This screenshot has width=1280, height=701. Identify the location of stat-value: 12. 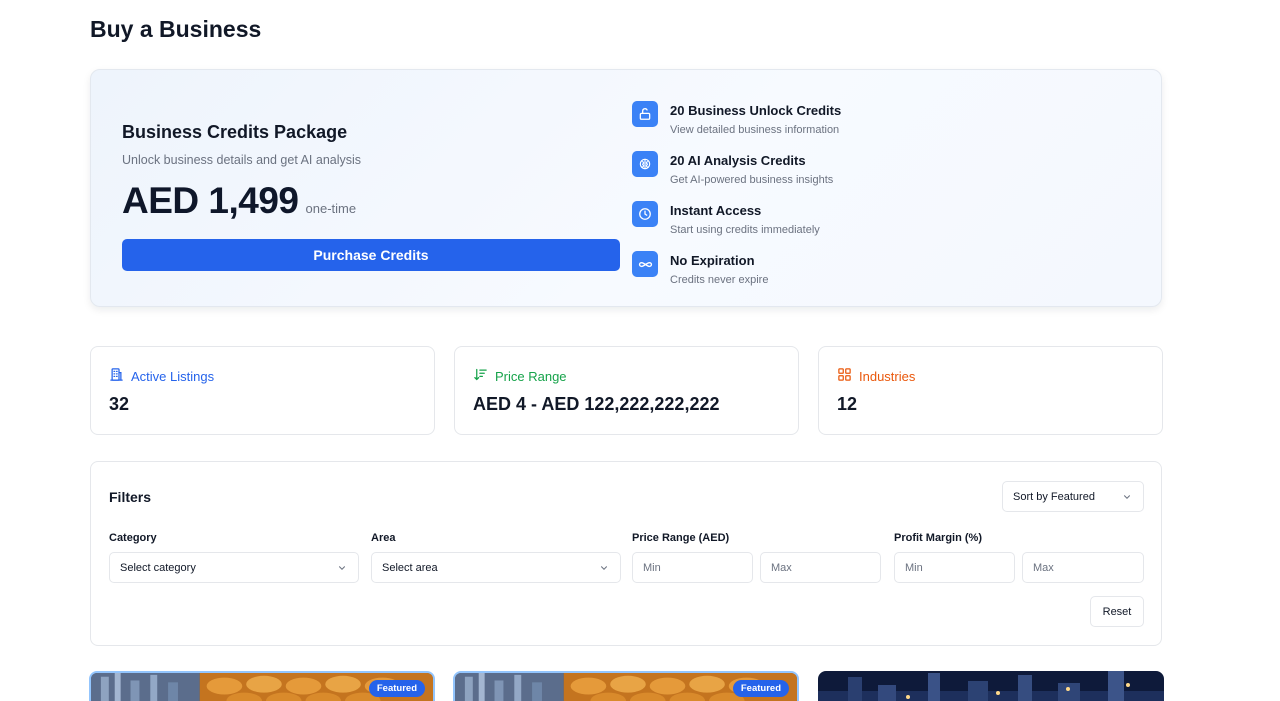
(847, 404).